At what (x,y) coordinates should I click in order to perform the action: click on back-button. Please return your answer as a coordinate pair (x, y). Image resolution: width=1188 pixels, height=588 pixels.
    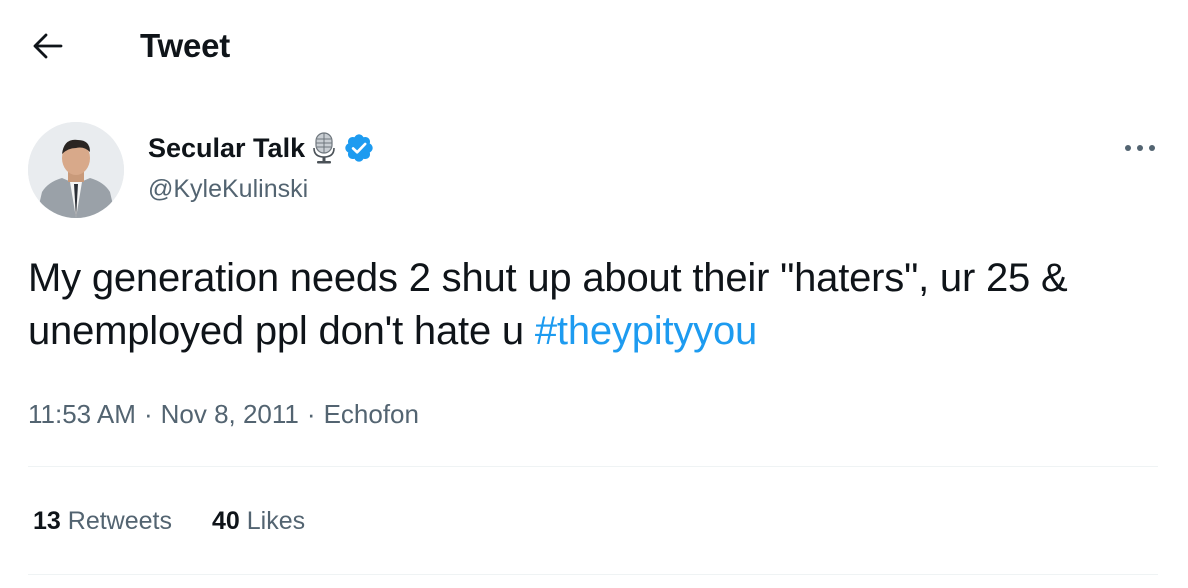
    Looking at the image, I should click on (48, 46).